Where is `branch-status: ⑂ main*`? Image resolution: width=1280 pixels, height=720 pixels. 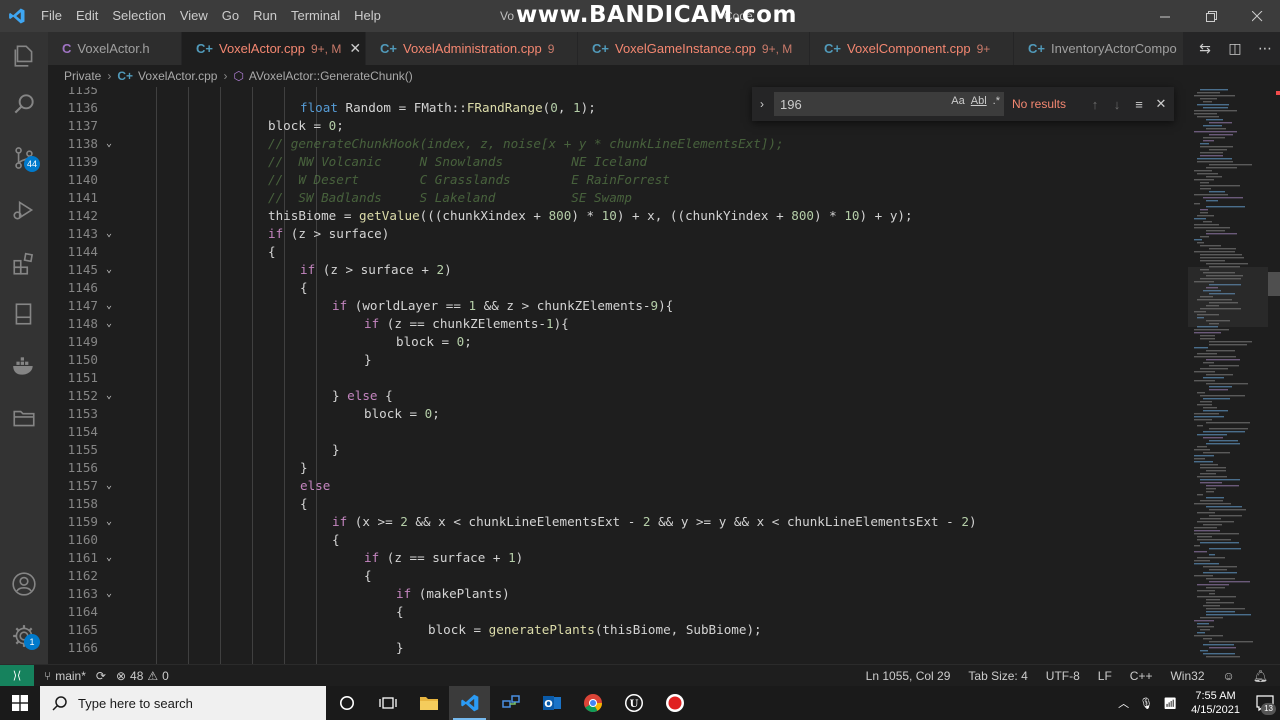 branch-status: ⑂ main* is located at coordinates (65, 676).